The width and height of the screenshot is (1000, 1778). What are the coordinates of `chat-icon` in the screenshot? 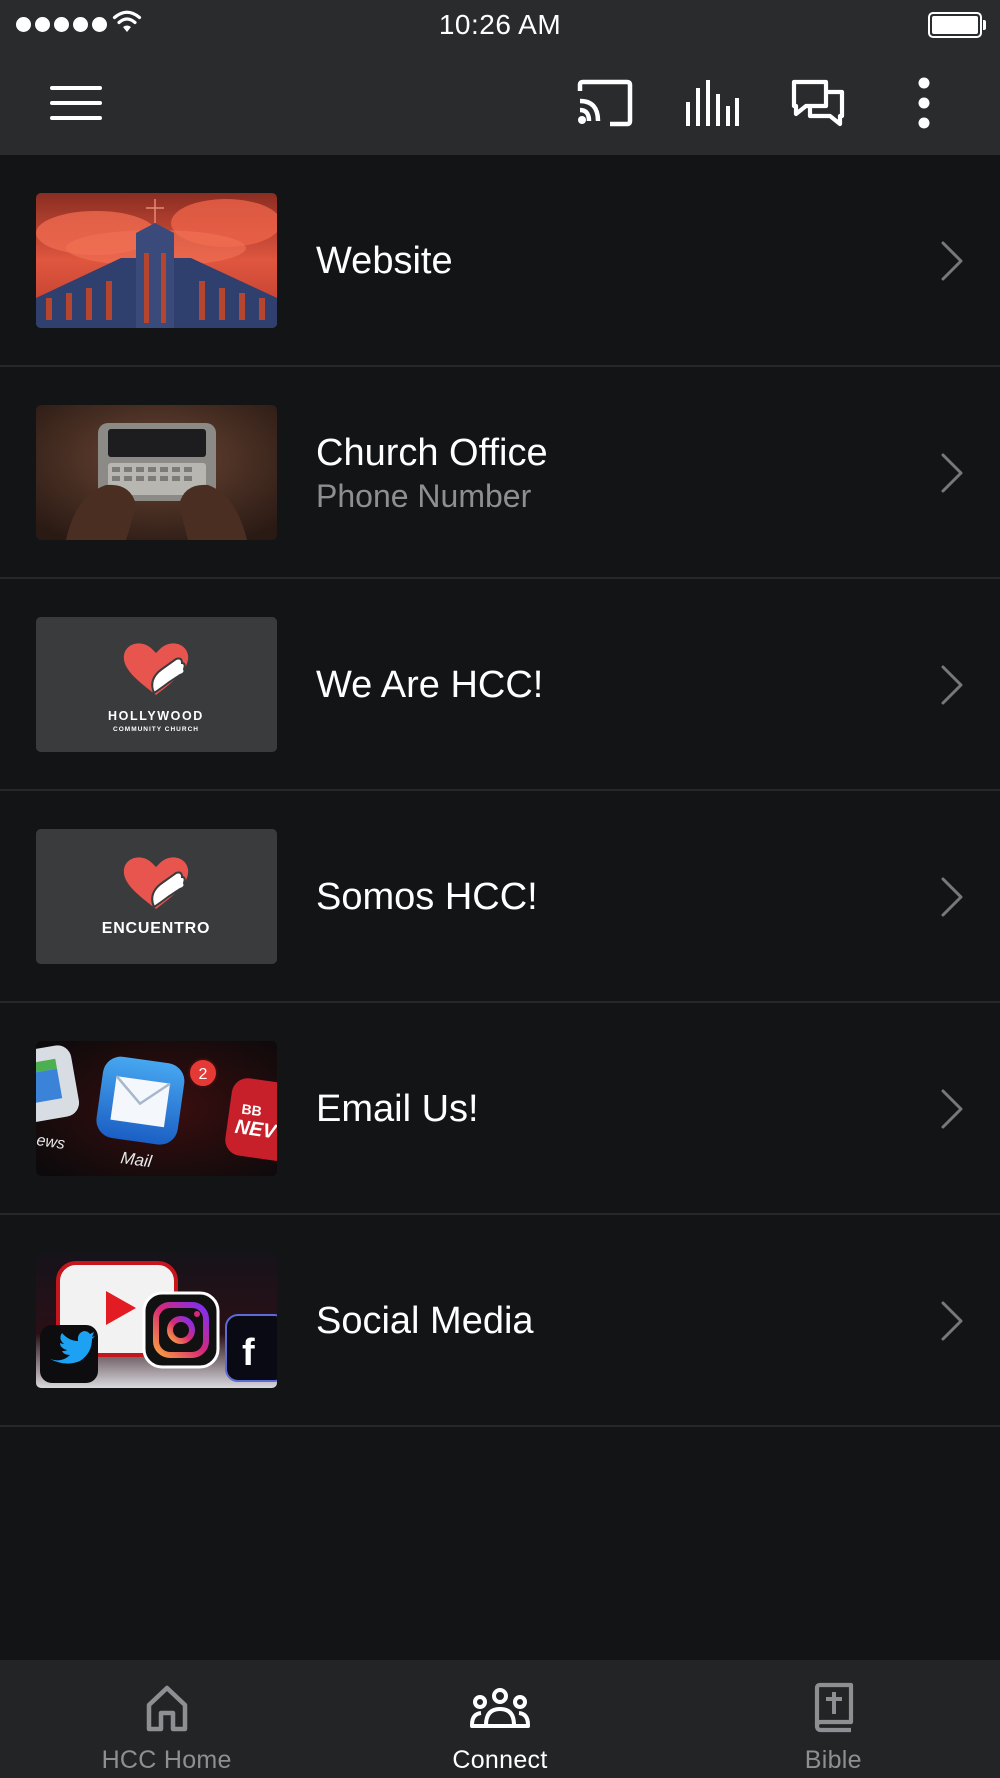 It's located at (818, 102).